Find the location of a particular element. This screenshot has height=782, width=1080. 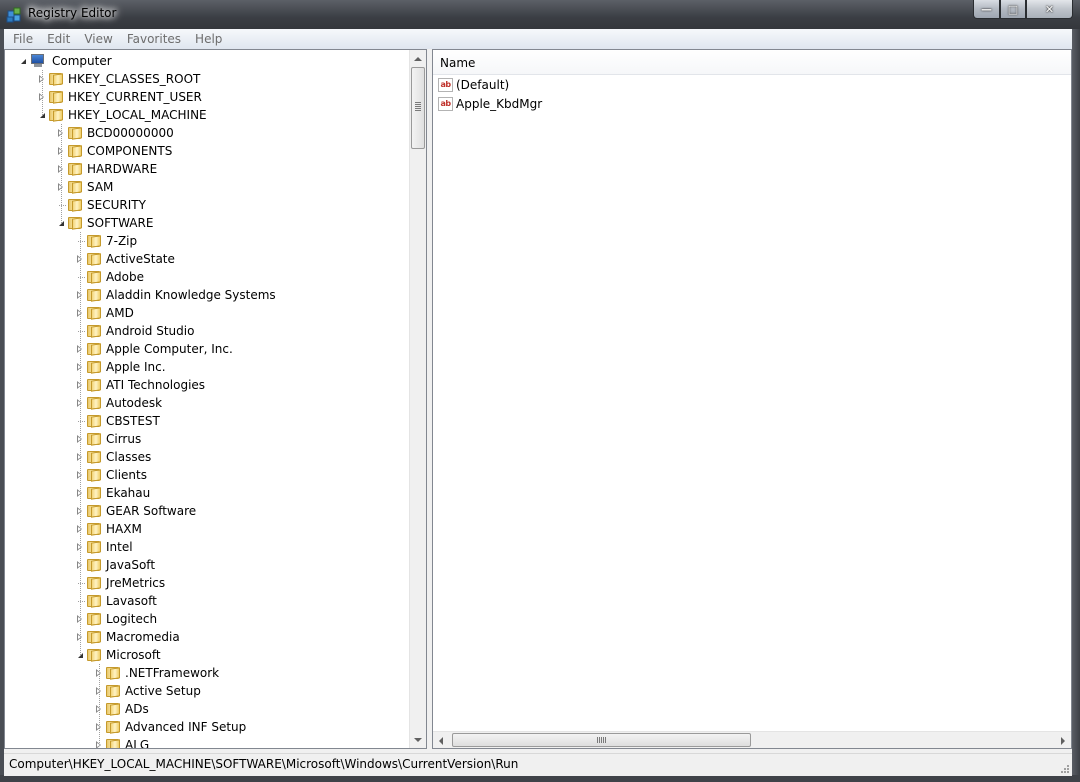

tree-item: HKEY_CLASSES_ROOT is located at coordinates (119, 79).